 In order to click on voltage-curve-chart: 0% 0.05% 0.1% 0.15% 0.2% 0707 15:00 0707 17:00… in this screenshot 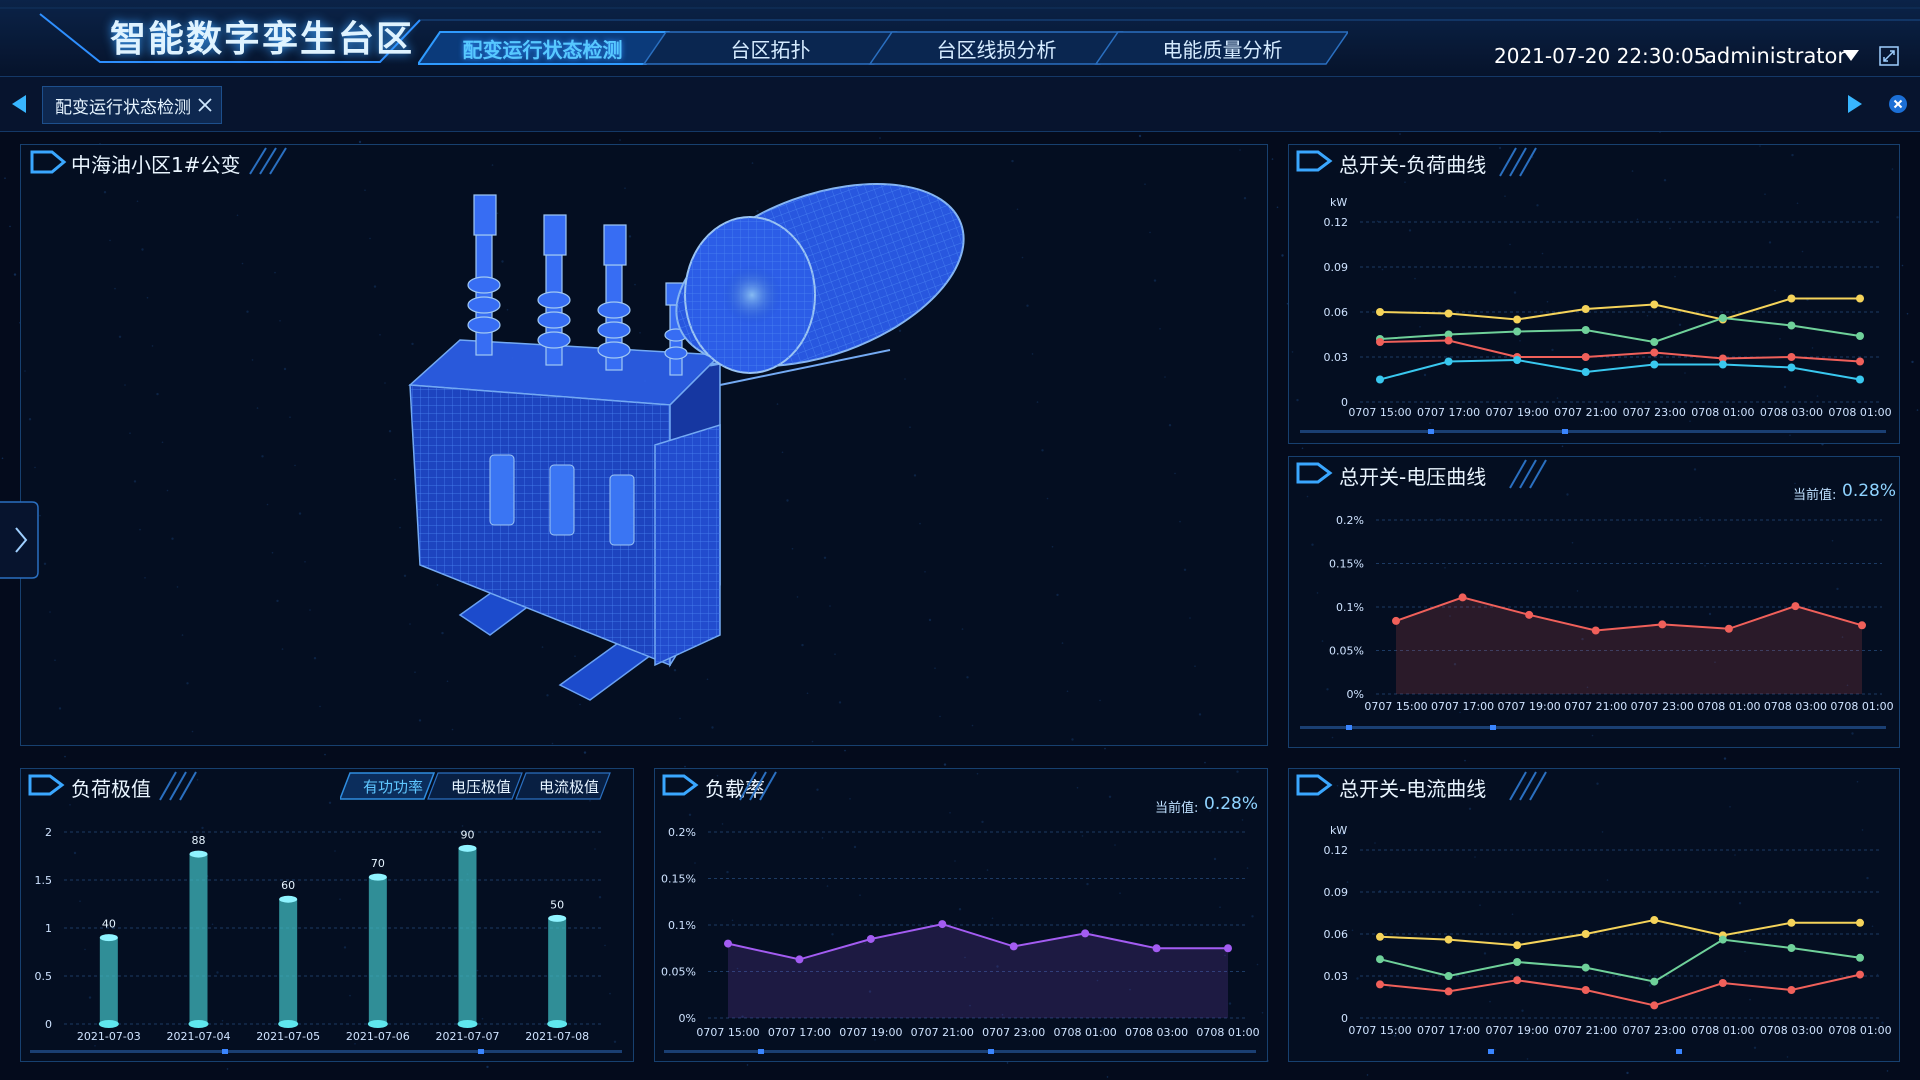, I will do `click(1593, 611)`.